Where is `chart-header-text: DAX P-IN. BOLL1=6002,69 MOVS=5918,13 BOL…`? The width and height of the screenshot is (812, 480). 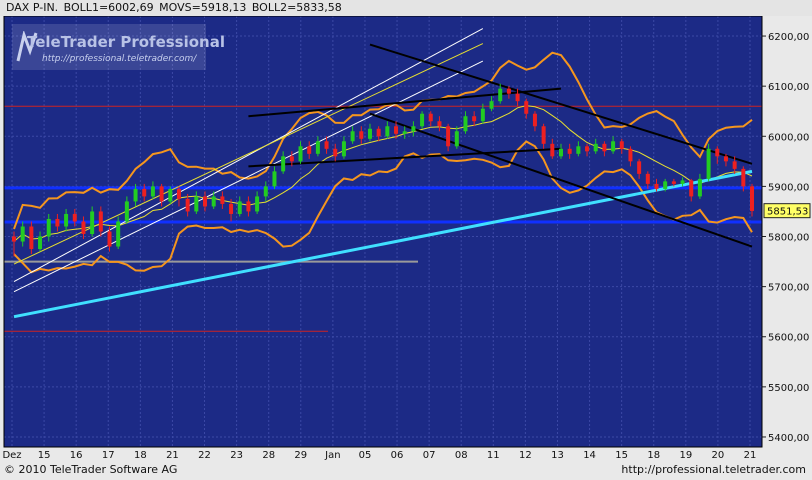 chart-header-text: DAX P-IN. BOLL1=6002,69 MOVS=5918,13 BOL… is located at coordinates (174, 7).